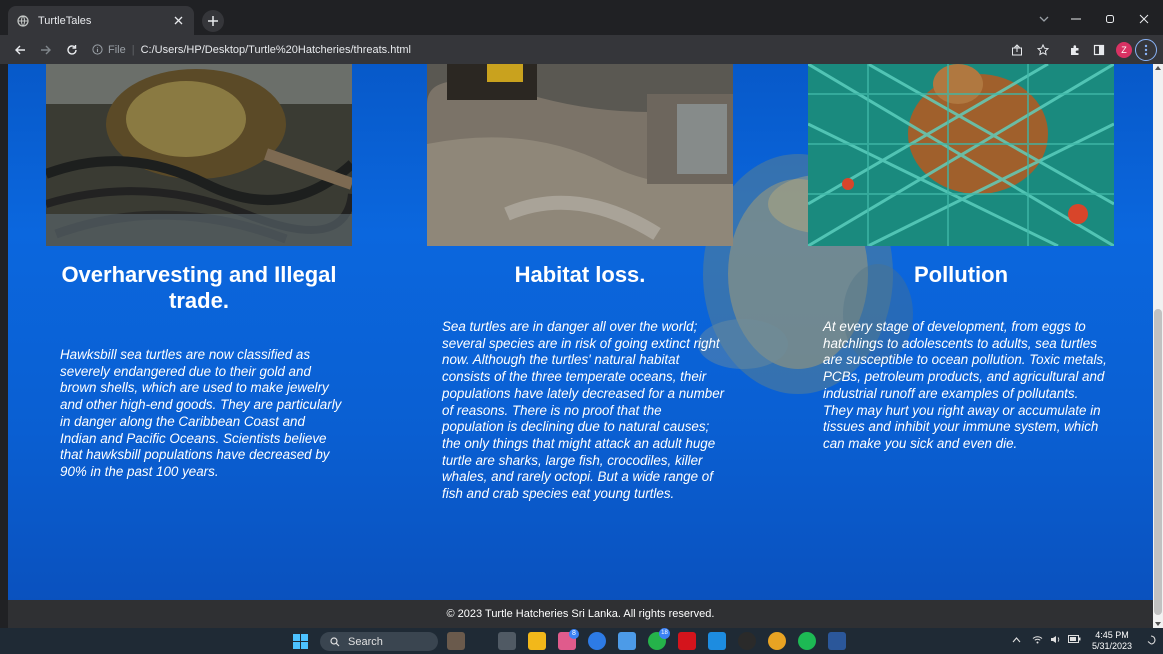 Image resolution: width=1163 pixels, height=654 pixels. Describe the element at coordinates (335, 641) in the screenshot. I see `search-icon` at that location.